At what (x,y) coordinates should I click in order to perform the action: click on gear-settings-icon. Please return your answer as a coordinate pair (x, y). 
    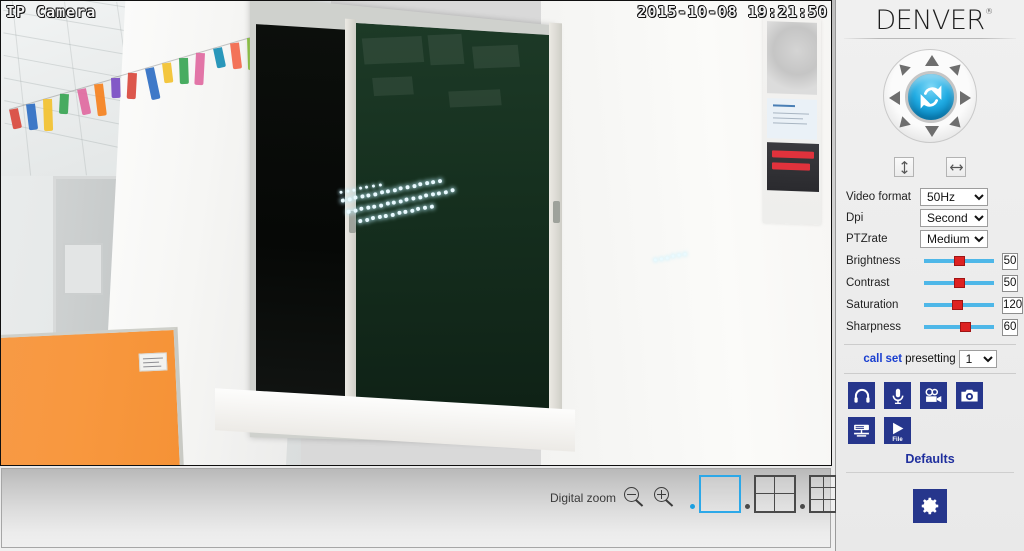
    Looking at the image, I should click on (930, 506).